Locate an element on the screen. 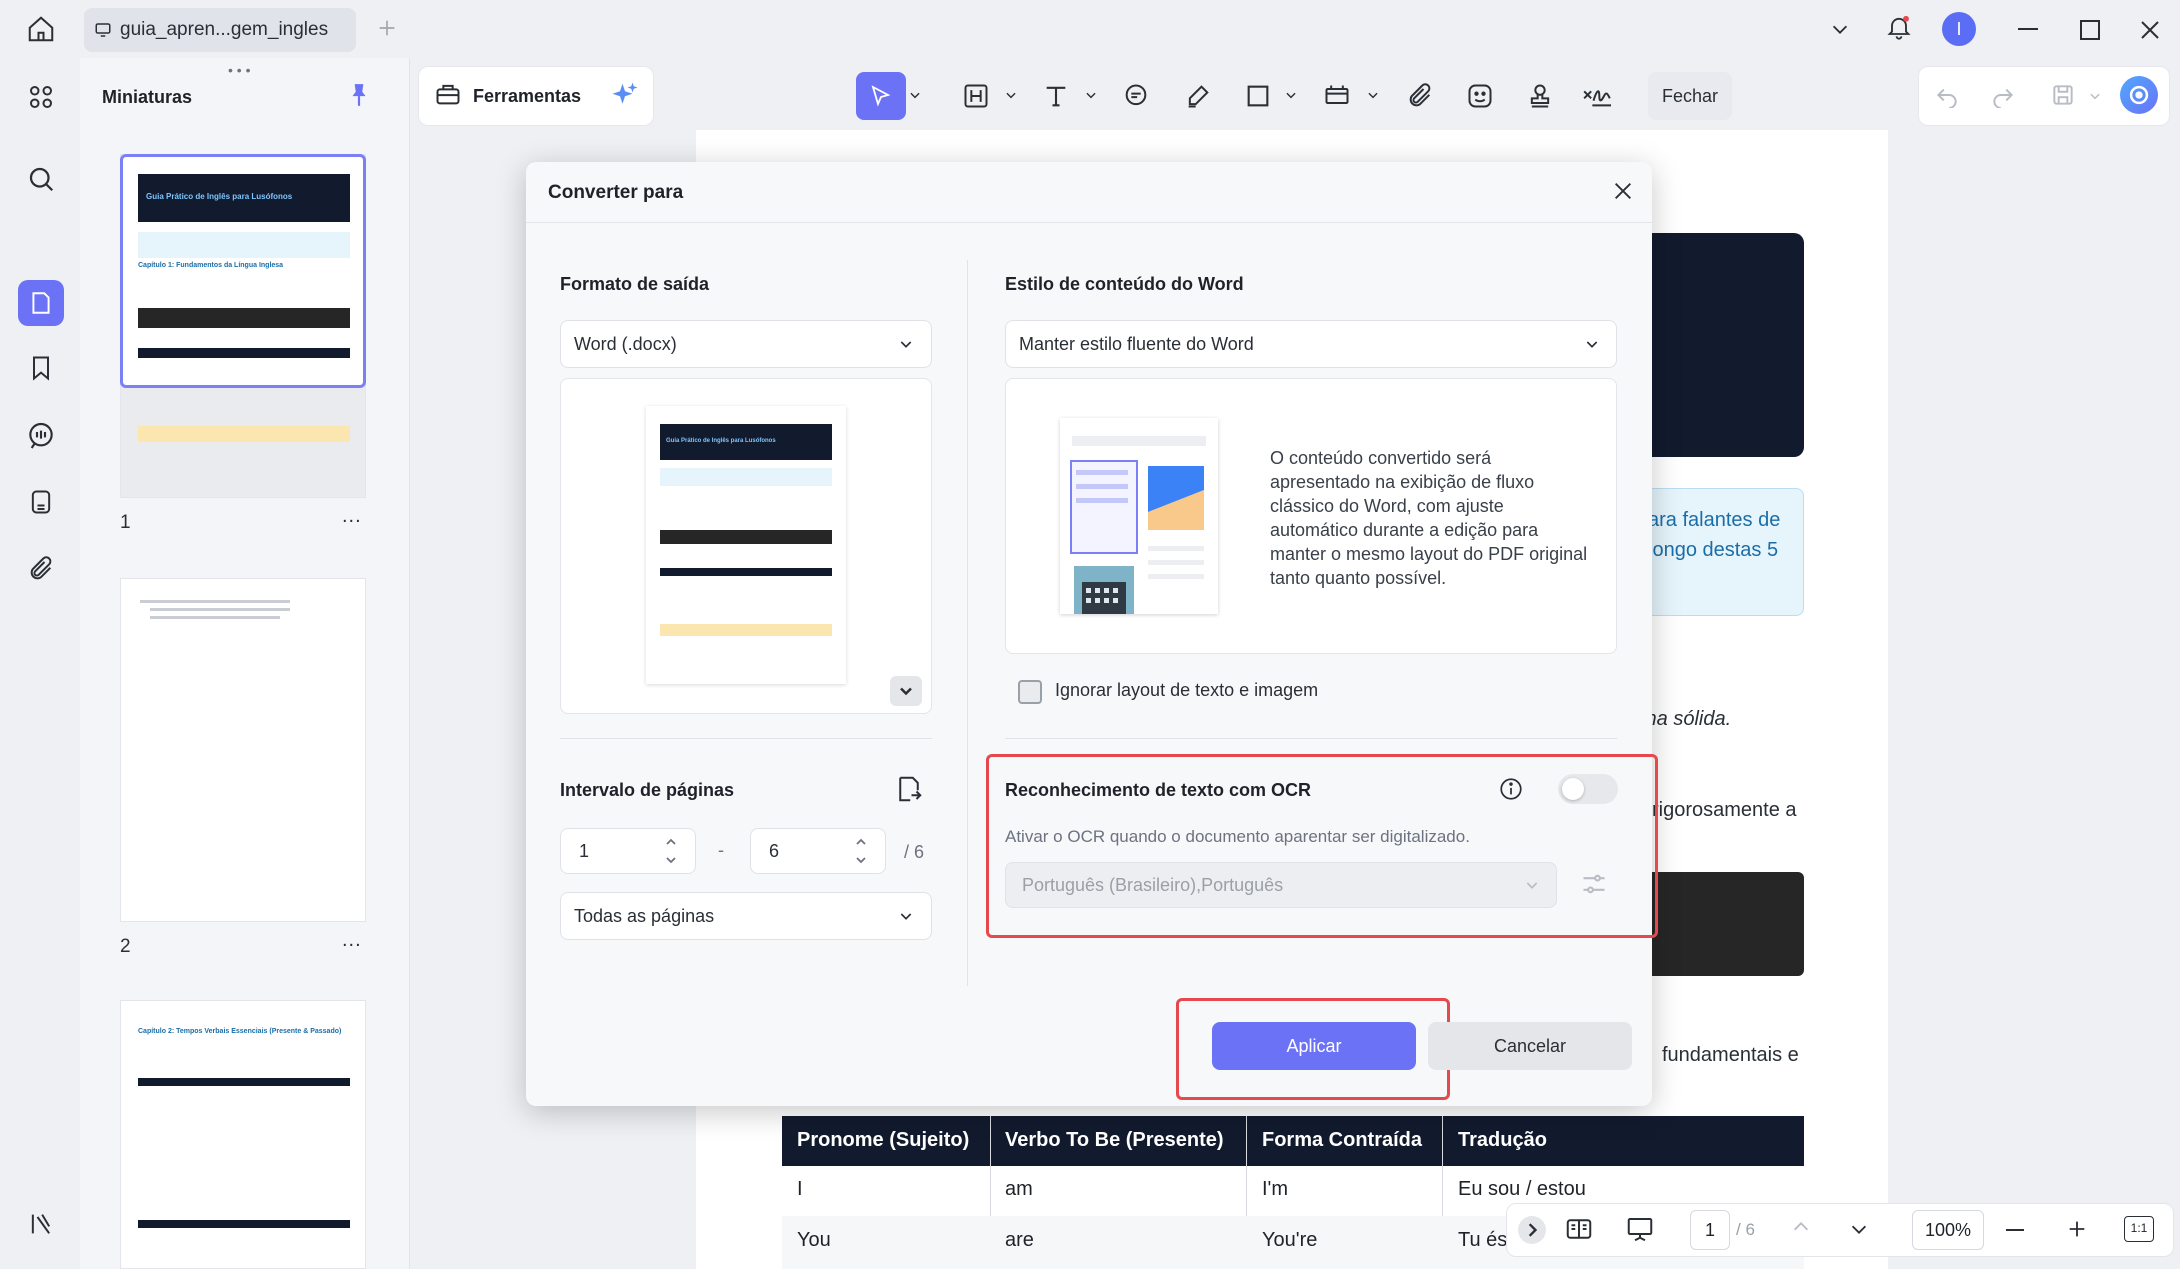  presentation-icon is located at coordinates (1640, 1229).